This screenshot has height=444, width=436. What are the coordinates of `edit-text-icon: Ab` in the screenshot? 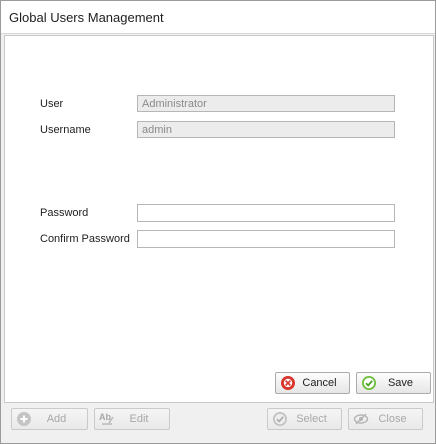 It's located at (107, 419).